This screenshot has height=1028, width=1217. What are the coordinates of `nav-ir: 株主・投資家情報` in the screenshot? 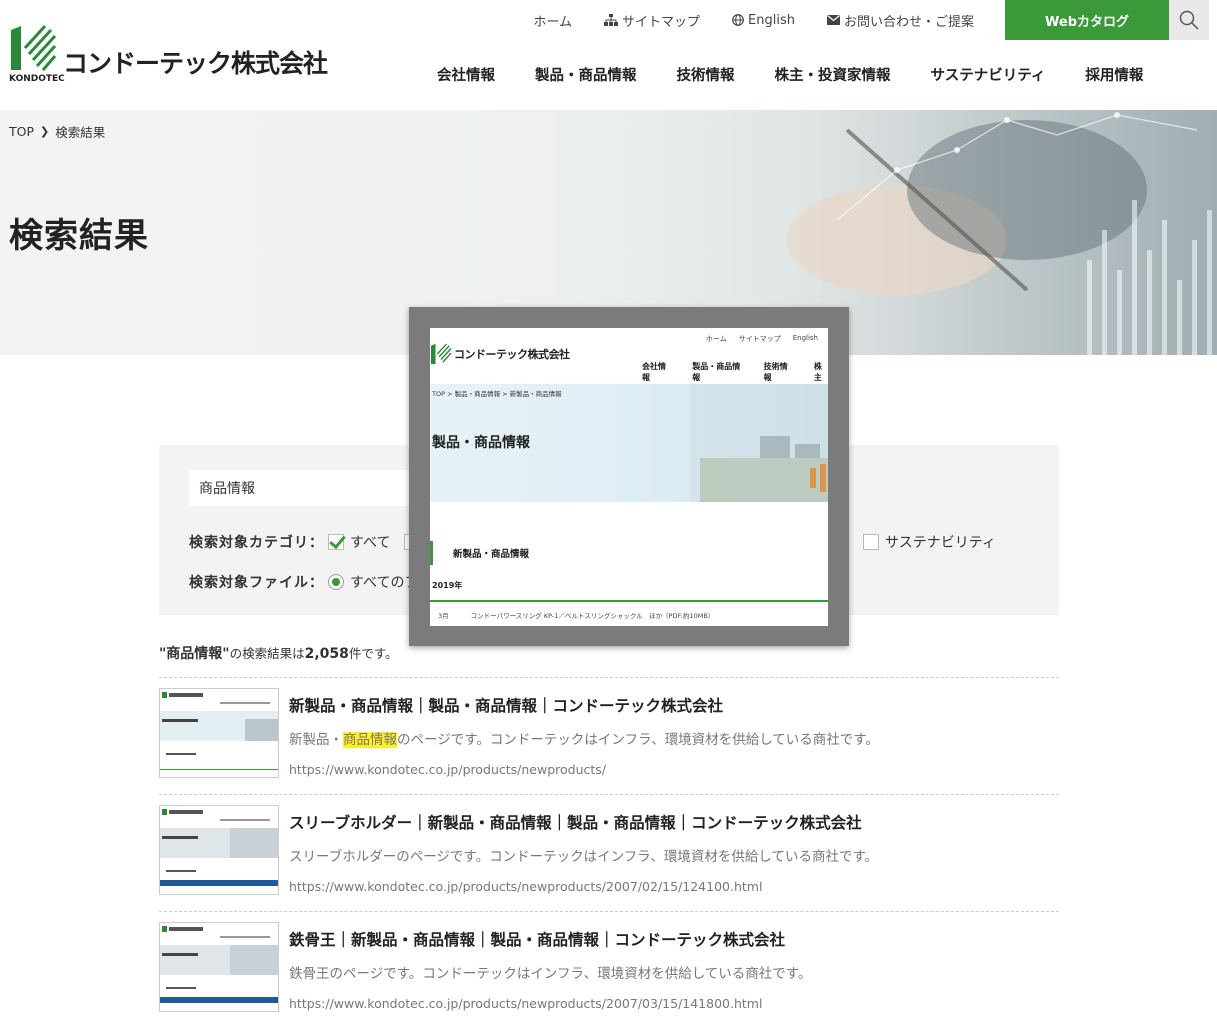 It's located at (833, 74).